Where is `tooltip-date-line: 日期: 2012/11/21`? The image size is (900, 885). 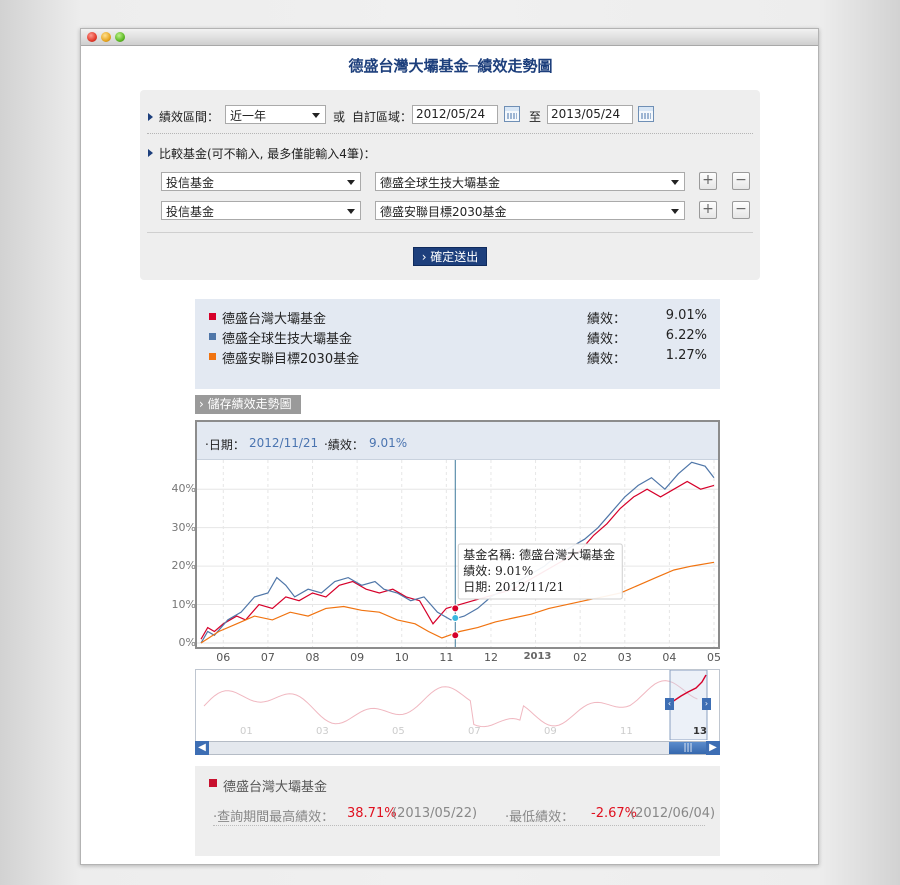 tooltip-date-line: 日期: 2012/11/21 is located at coordinates (513, 587).